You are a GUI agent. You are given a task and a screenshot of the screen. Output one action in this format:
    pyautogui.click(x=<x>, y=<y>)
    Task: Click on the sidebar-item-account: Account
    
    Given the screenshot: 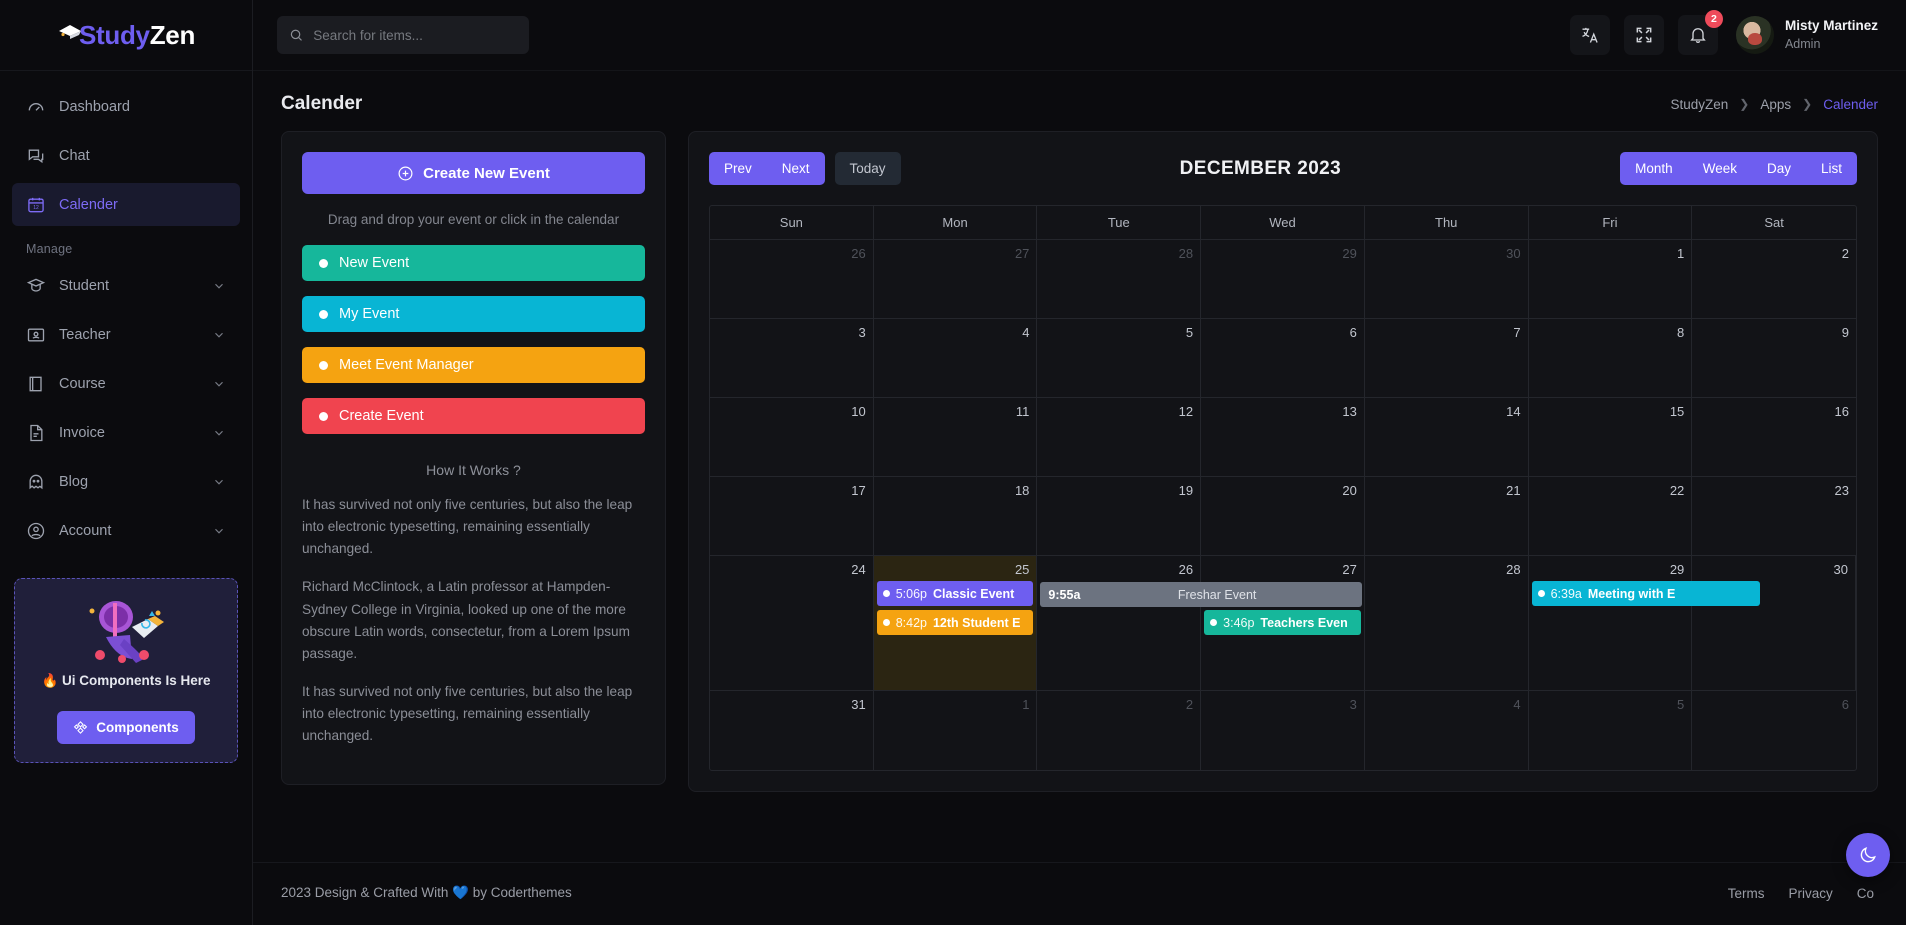 What is the action you would take?
    pyautogui.click(x=126, y=530)
    